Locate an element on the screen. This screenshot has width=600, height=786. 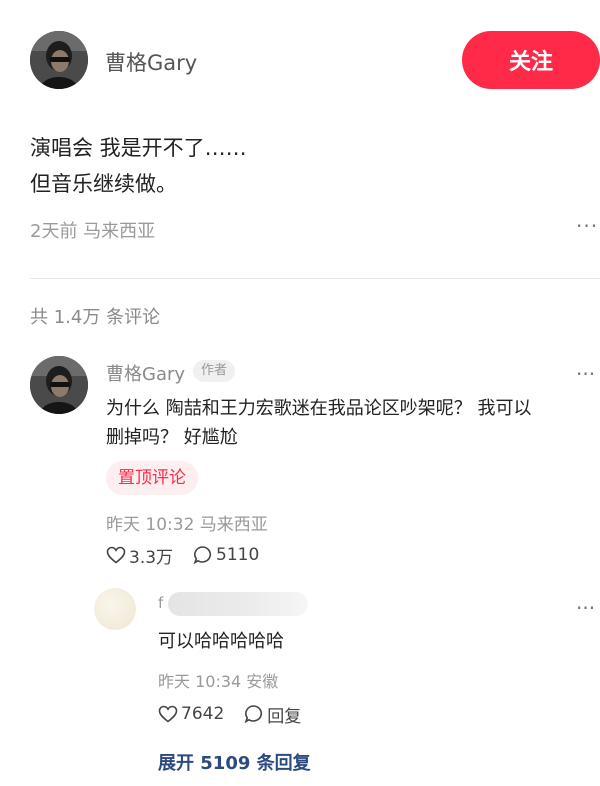
comment-text: 为什么 陶喆和王力宏歌迷在我品论区吵架呢？ 我可以 删掉吗？ 好尴尬 is located at coordinates (351, 423).